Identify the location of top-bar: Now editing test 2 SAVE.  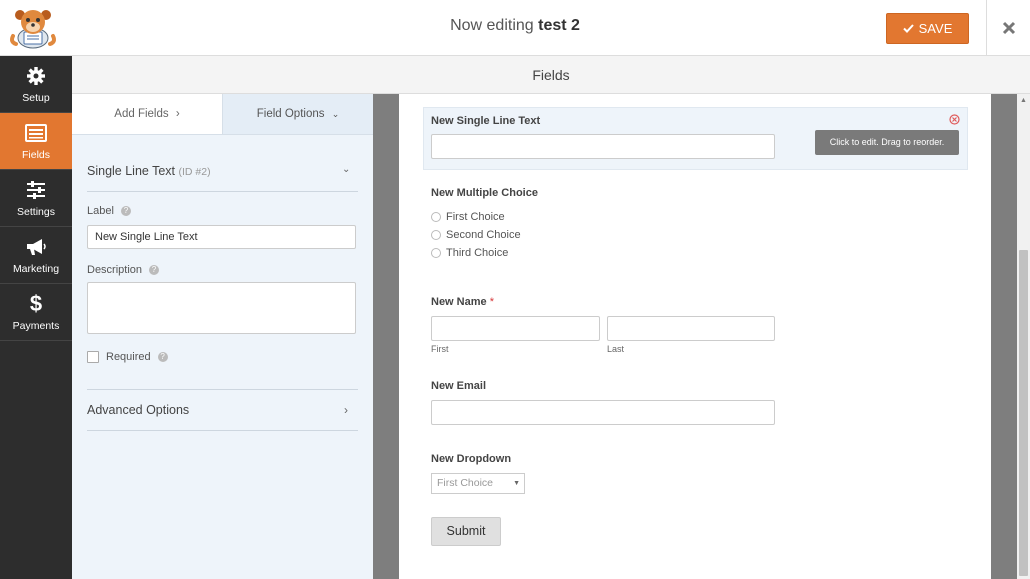
(515, 28).